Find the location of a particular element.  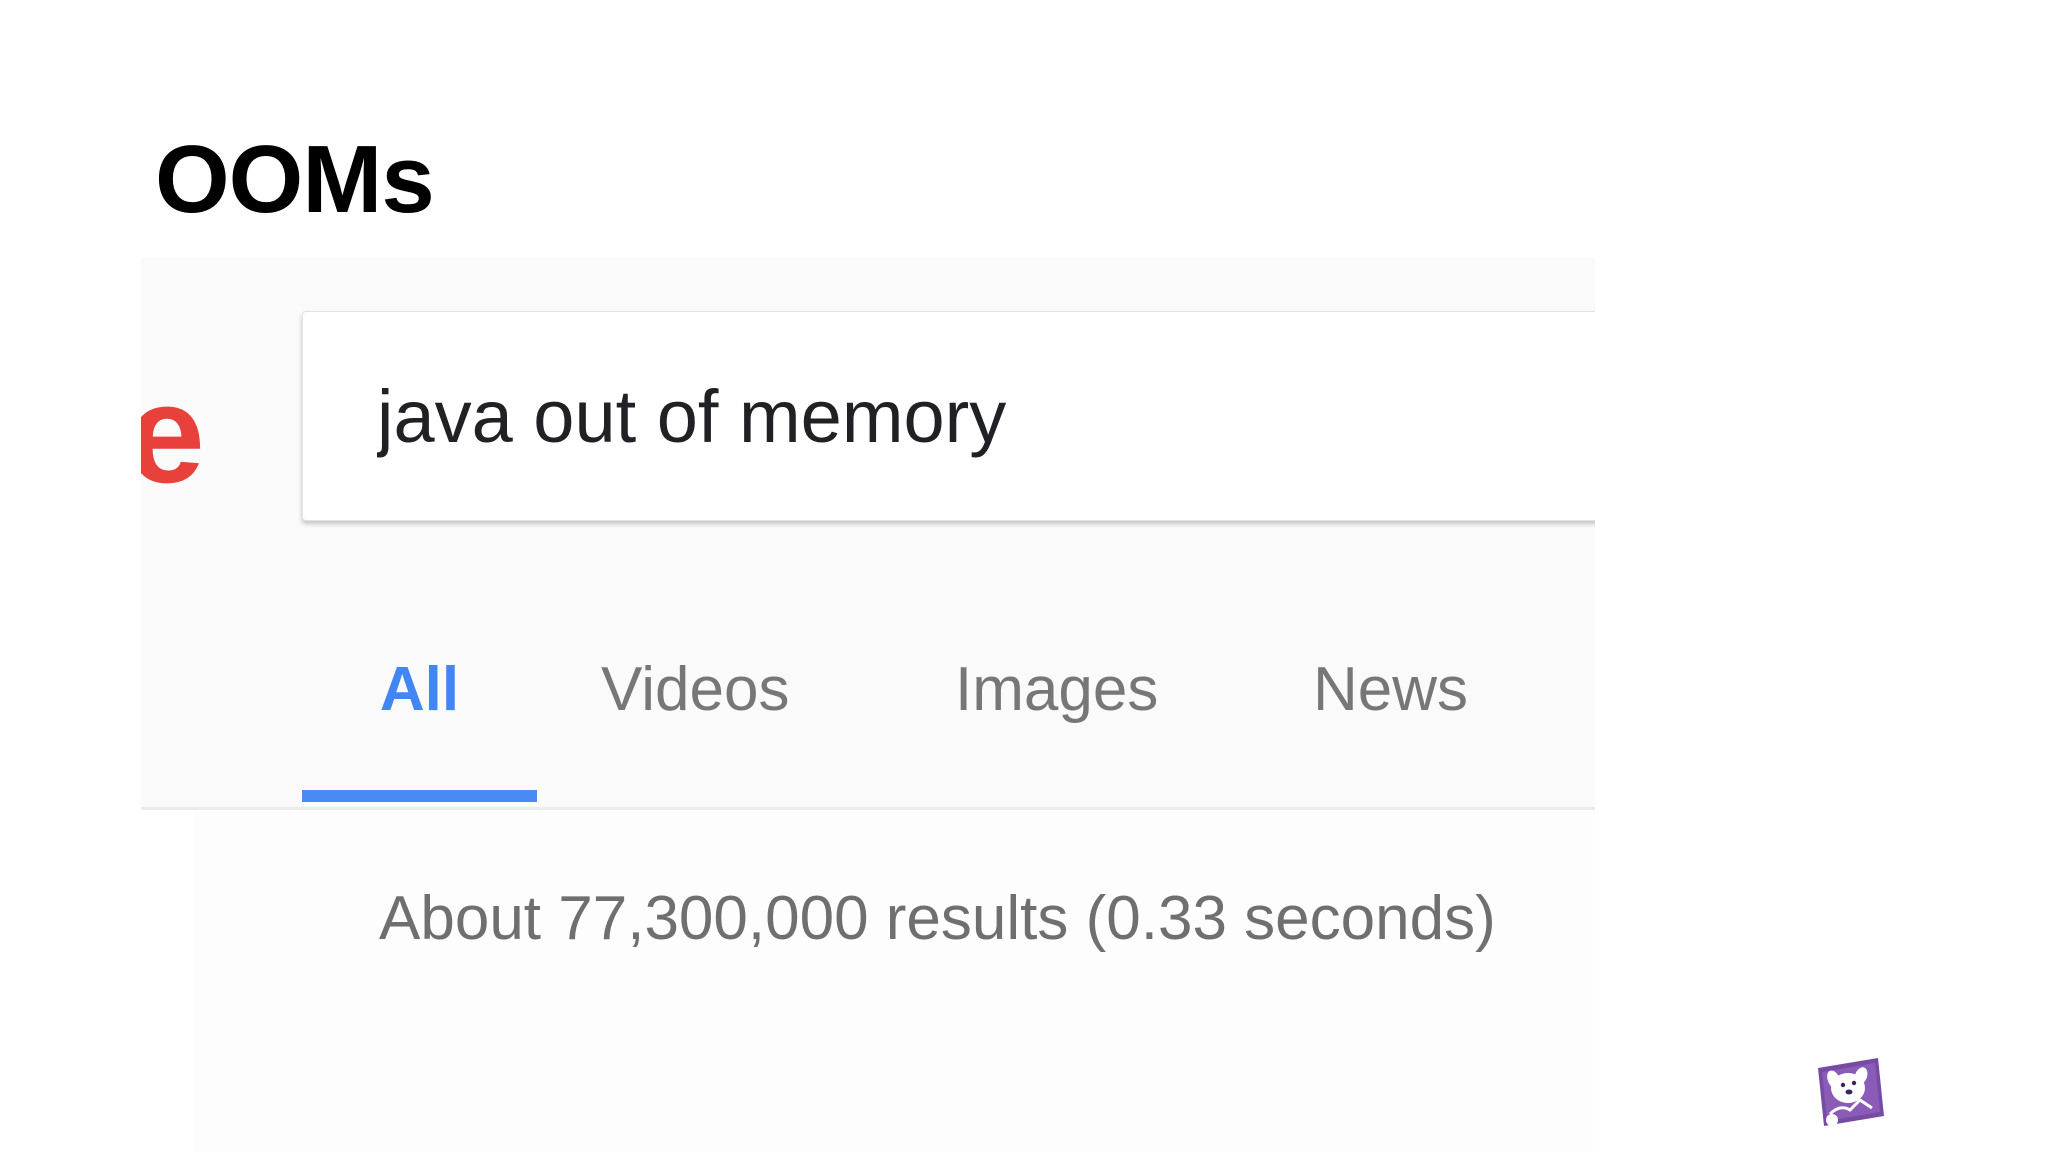

tab-images: Images is located at coordinates (1056, 690).